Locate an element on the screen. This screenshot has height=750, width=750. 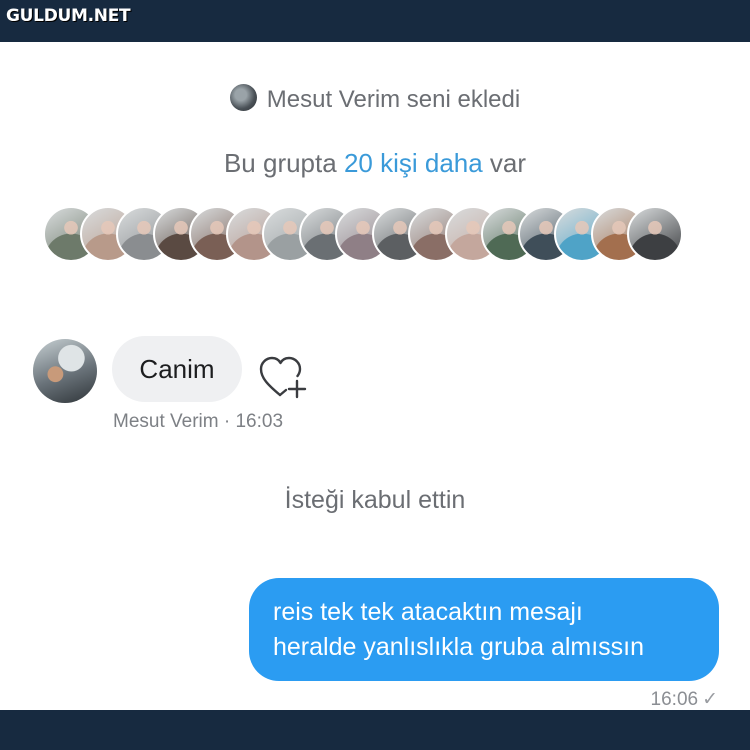
incoming-message-bubble: Canim is located at coordinates (177, 369).